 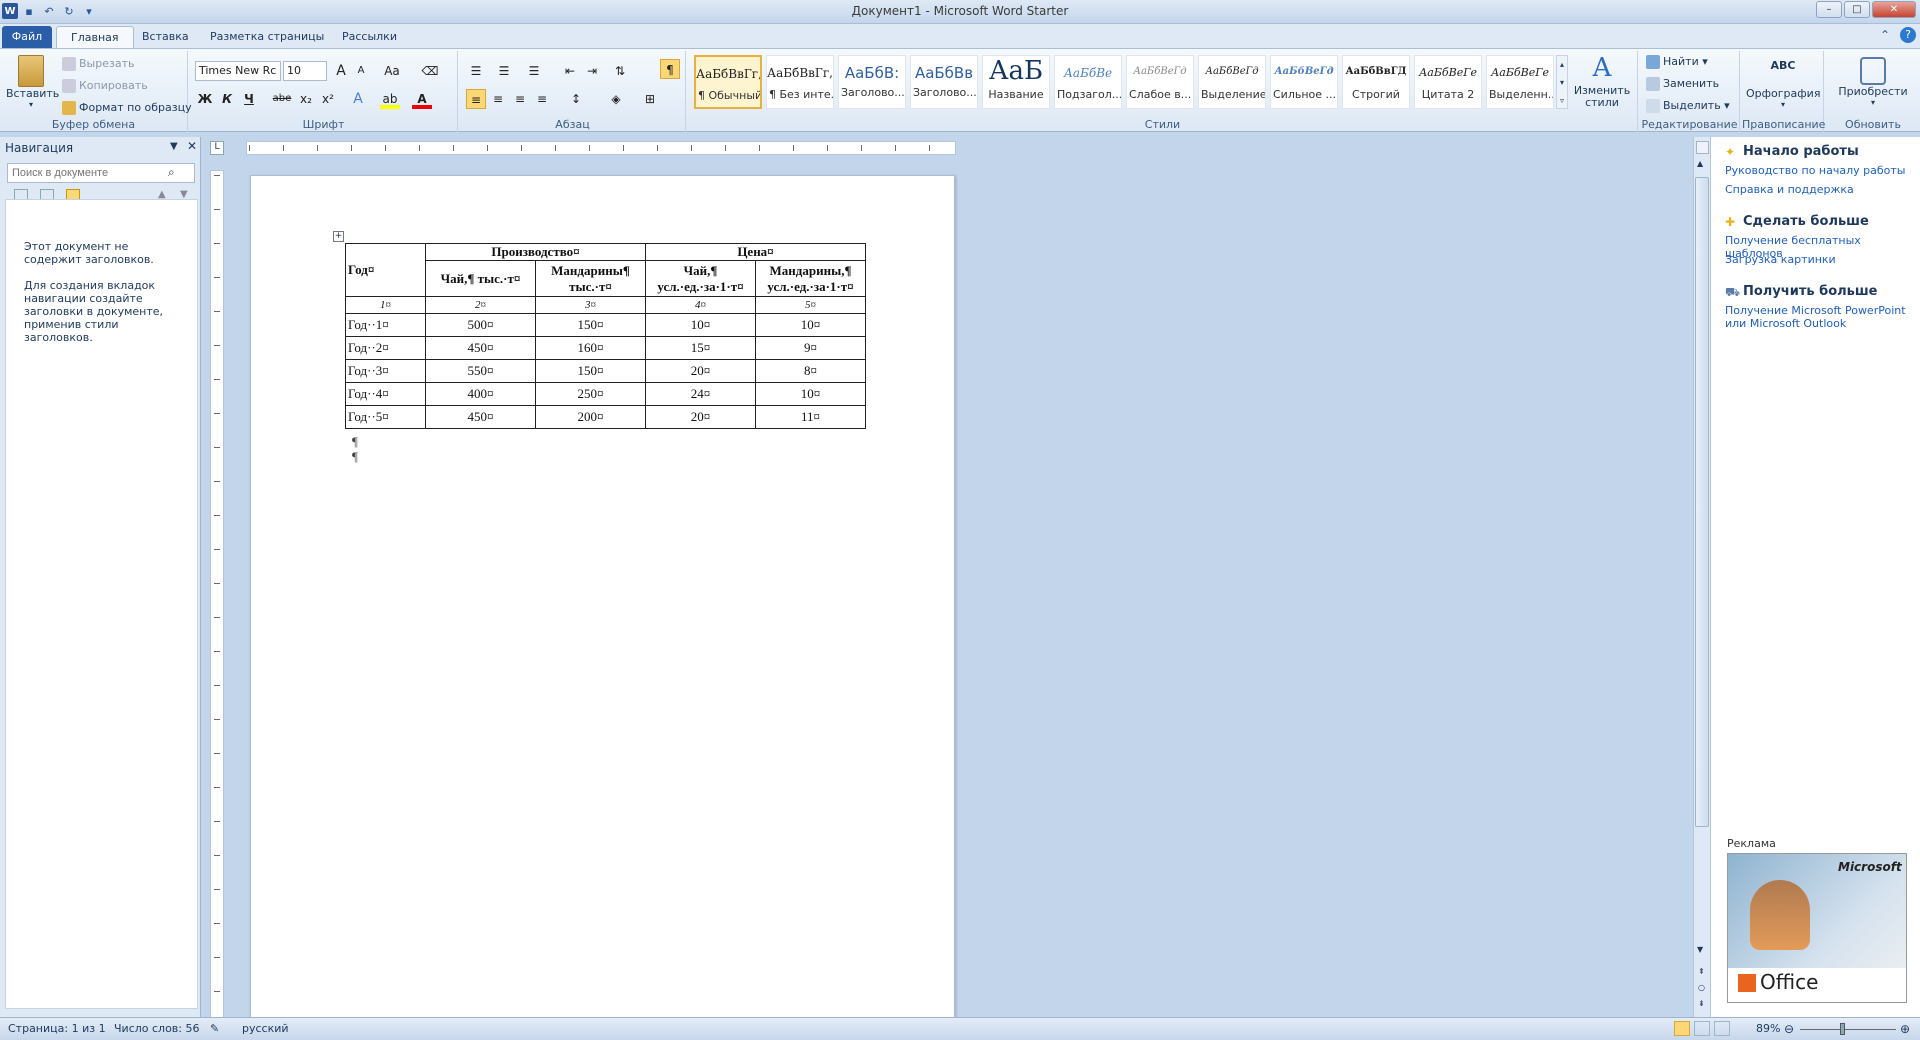 What do you see at coordinates (217, 148) in the screenshot?
I see `tab-selector-icon: L` at bounding box center [217, 148].